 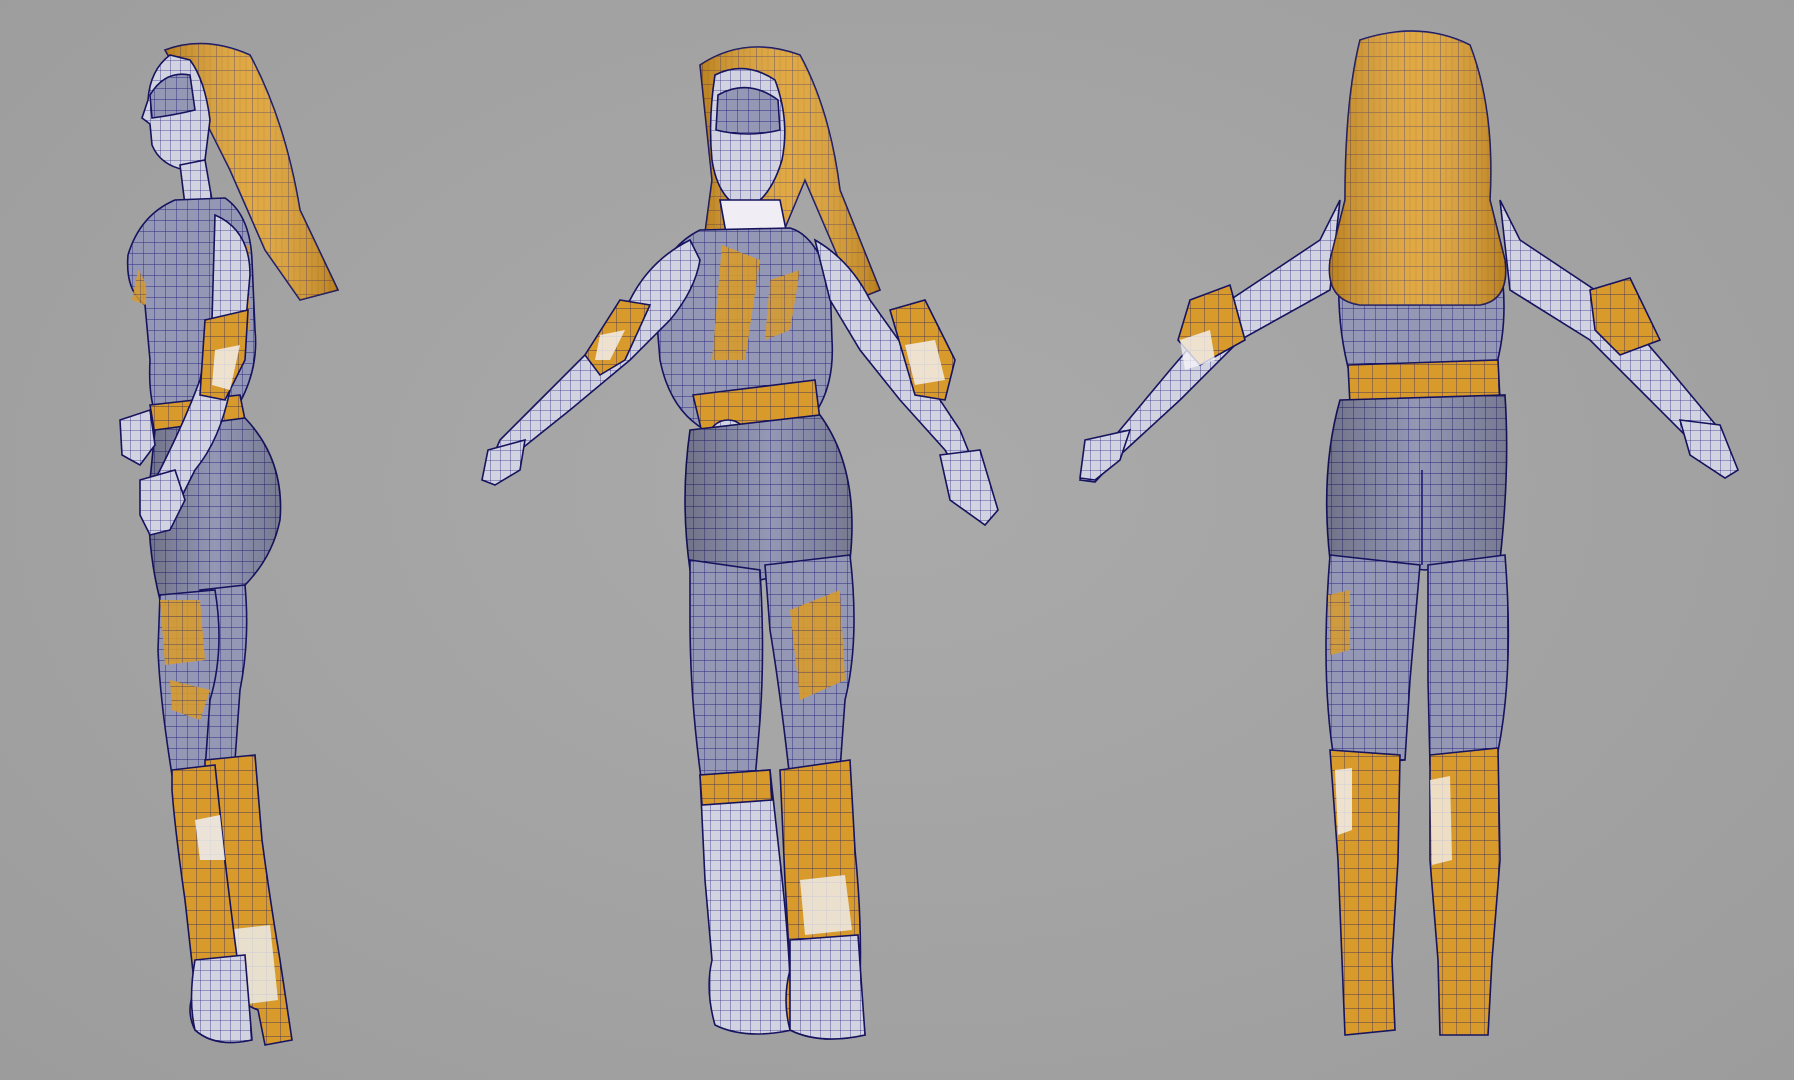 What do you see at coordinates (1708, 449) in the screenshot?
I see `back-hand-right` at bounding box center [1708, 449].